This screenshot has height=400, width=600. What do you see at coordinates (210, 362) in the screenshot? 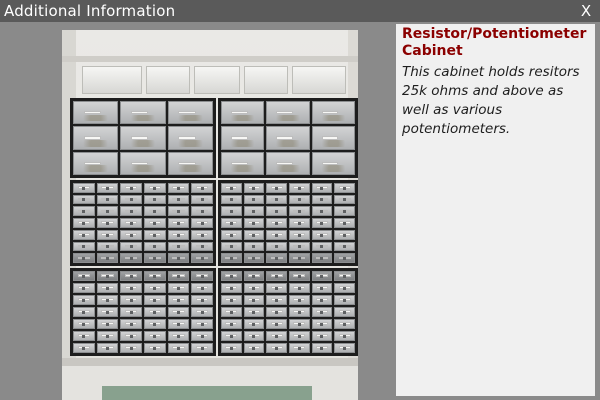
I see `photo-shelf-bottom` at bounding box center [210, 362].